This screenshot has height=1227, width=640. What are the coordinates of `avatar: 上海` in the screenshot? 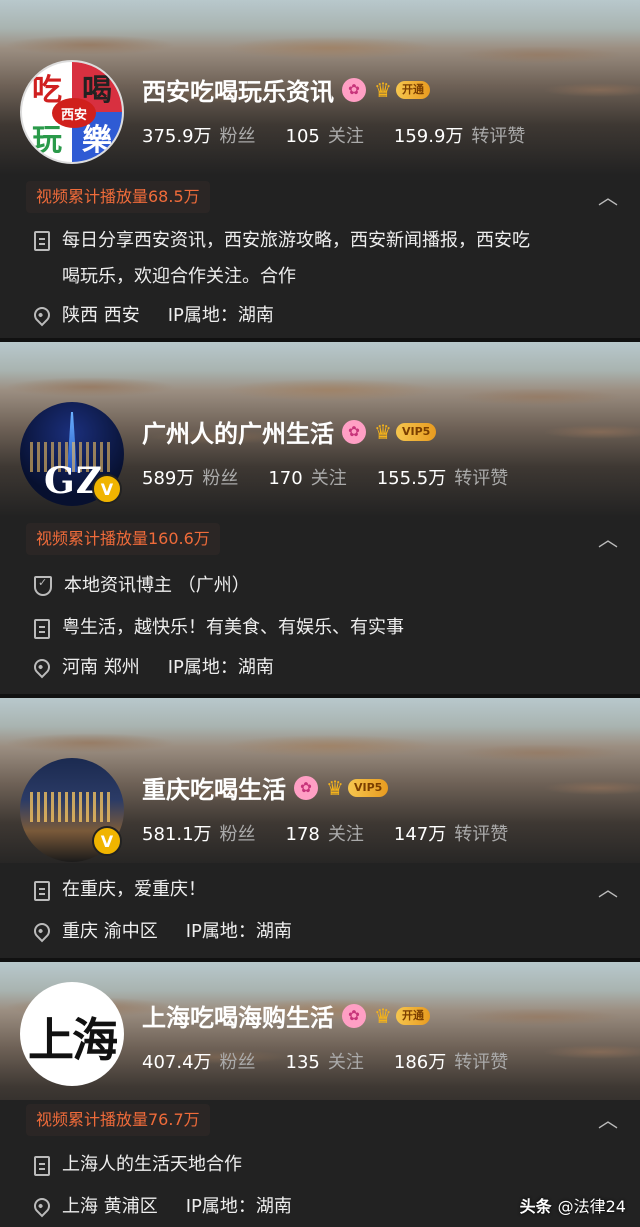 It's located at (72, 1034).